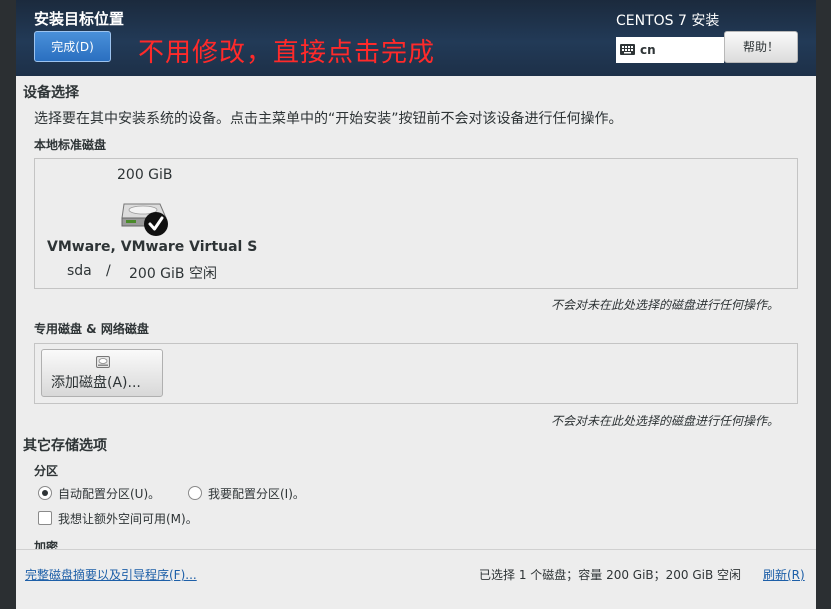 This screenshot has height=609, width=831. Describe the element at coordinates (128, 518) in the screenshot. I see `extra-space-label: 我想让额外空间可用(M)。` at that location.